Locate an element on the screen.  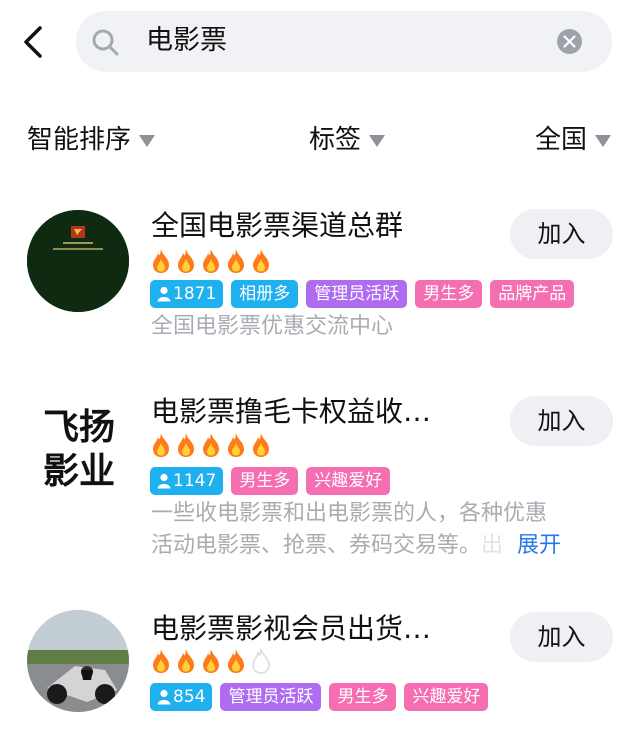
back-button is located at coordinates (34, 42).